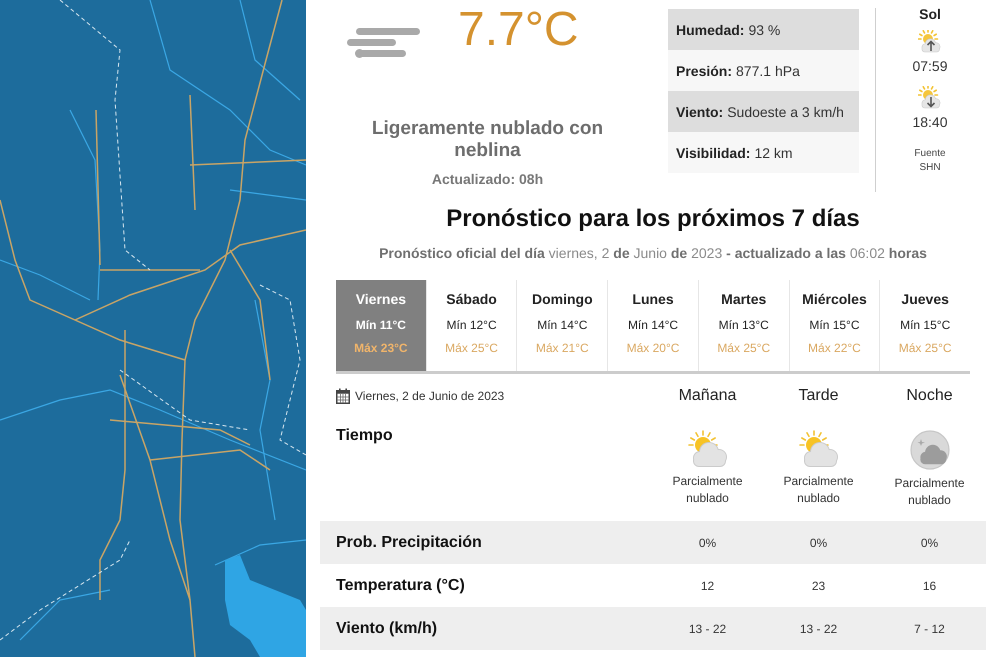  What do you see at coordinates (930, 161) in the screenshot?
I see `source-label: Fuente SHN` at bounding box center [930, 161].